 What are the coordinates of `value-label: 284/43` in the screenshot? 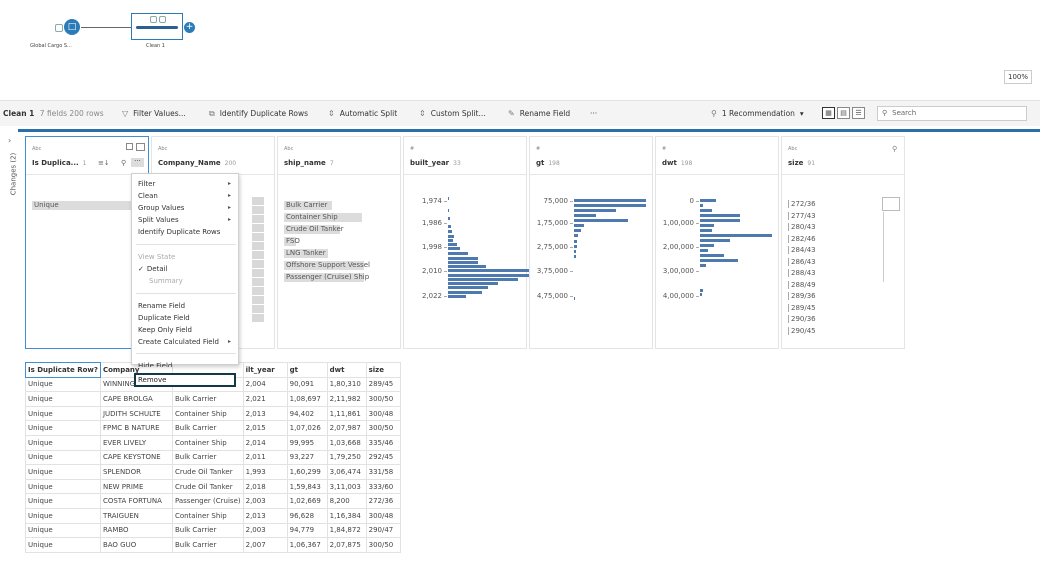 It's located at (802, 250).